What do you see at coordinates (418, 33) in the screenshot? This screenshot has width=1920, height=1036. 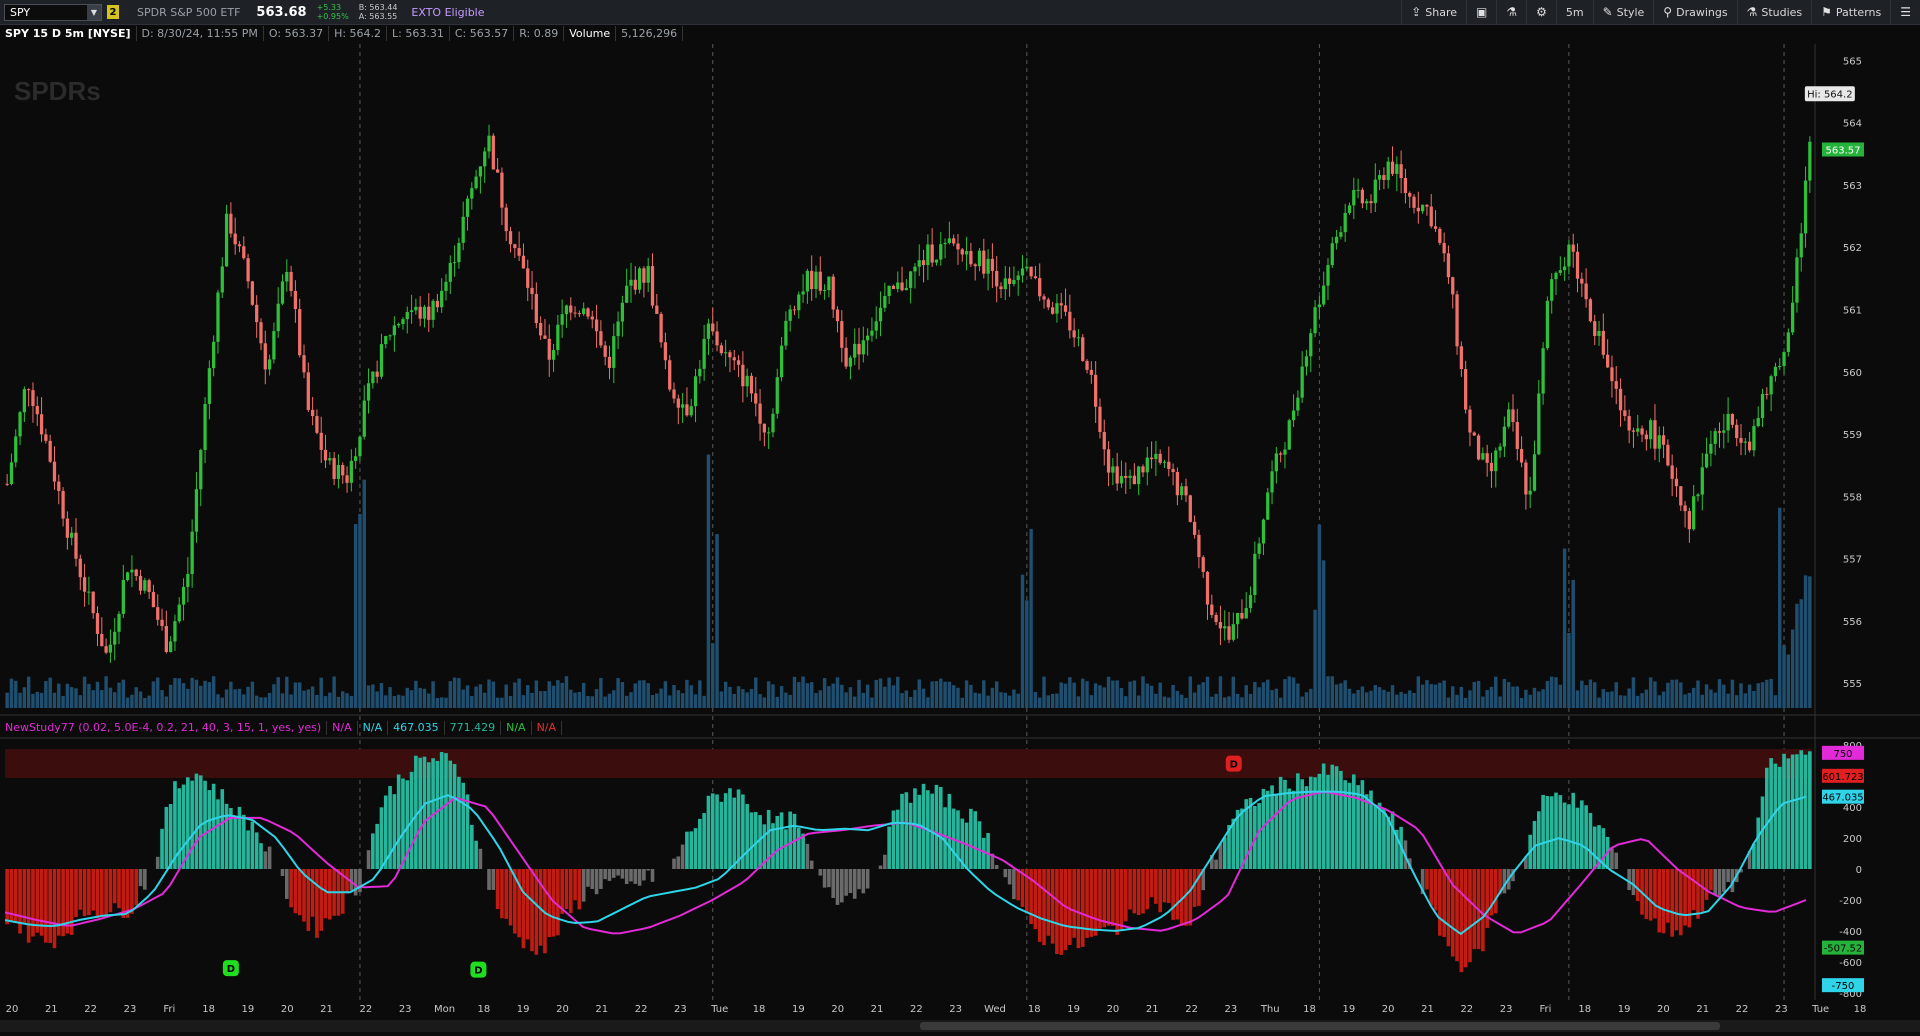 I see `bar-low: L: 563.31` at bounding box center [418, 33].